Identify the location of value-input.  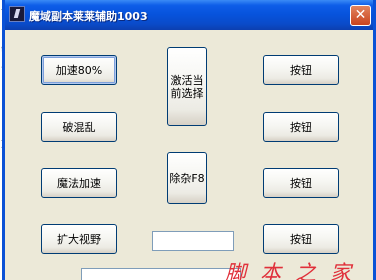
(193, 241).